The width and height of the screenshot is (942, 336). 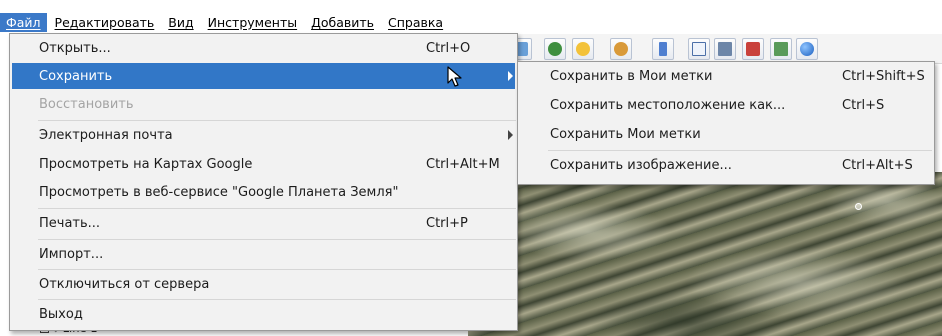 What do you see at coordinates (61, 314) in the screenshot?
I see `menu-item-label: Выход` at bounding box center [61, 314].